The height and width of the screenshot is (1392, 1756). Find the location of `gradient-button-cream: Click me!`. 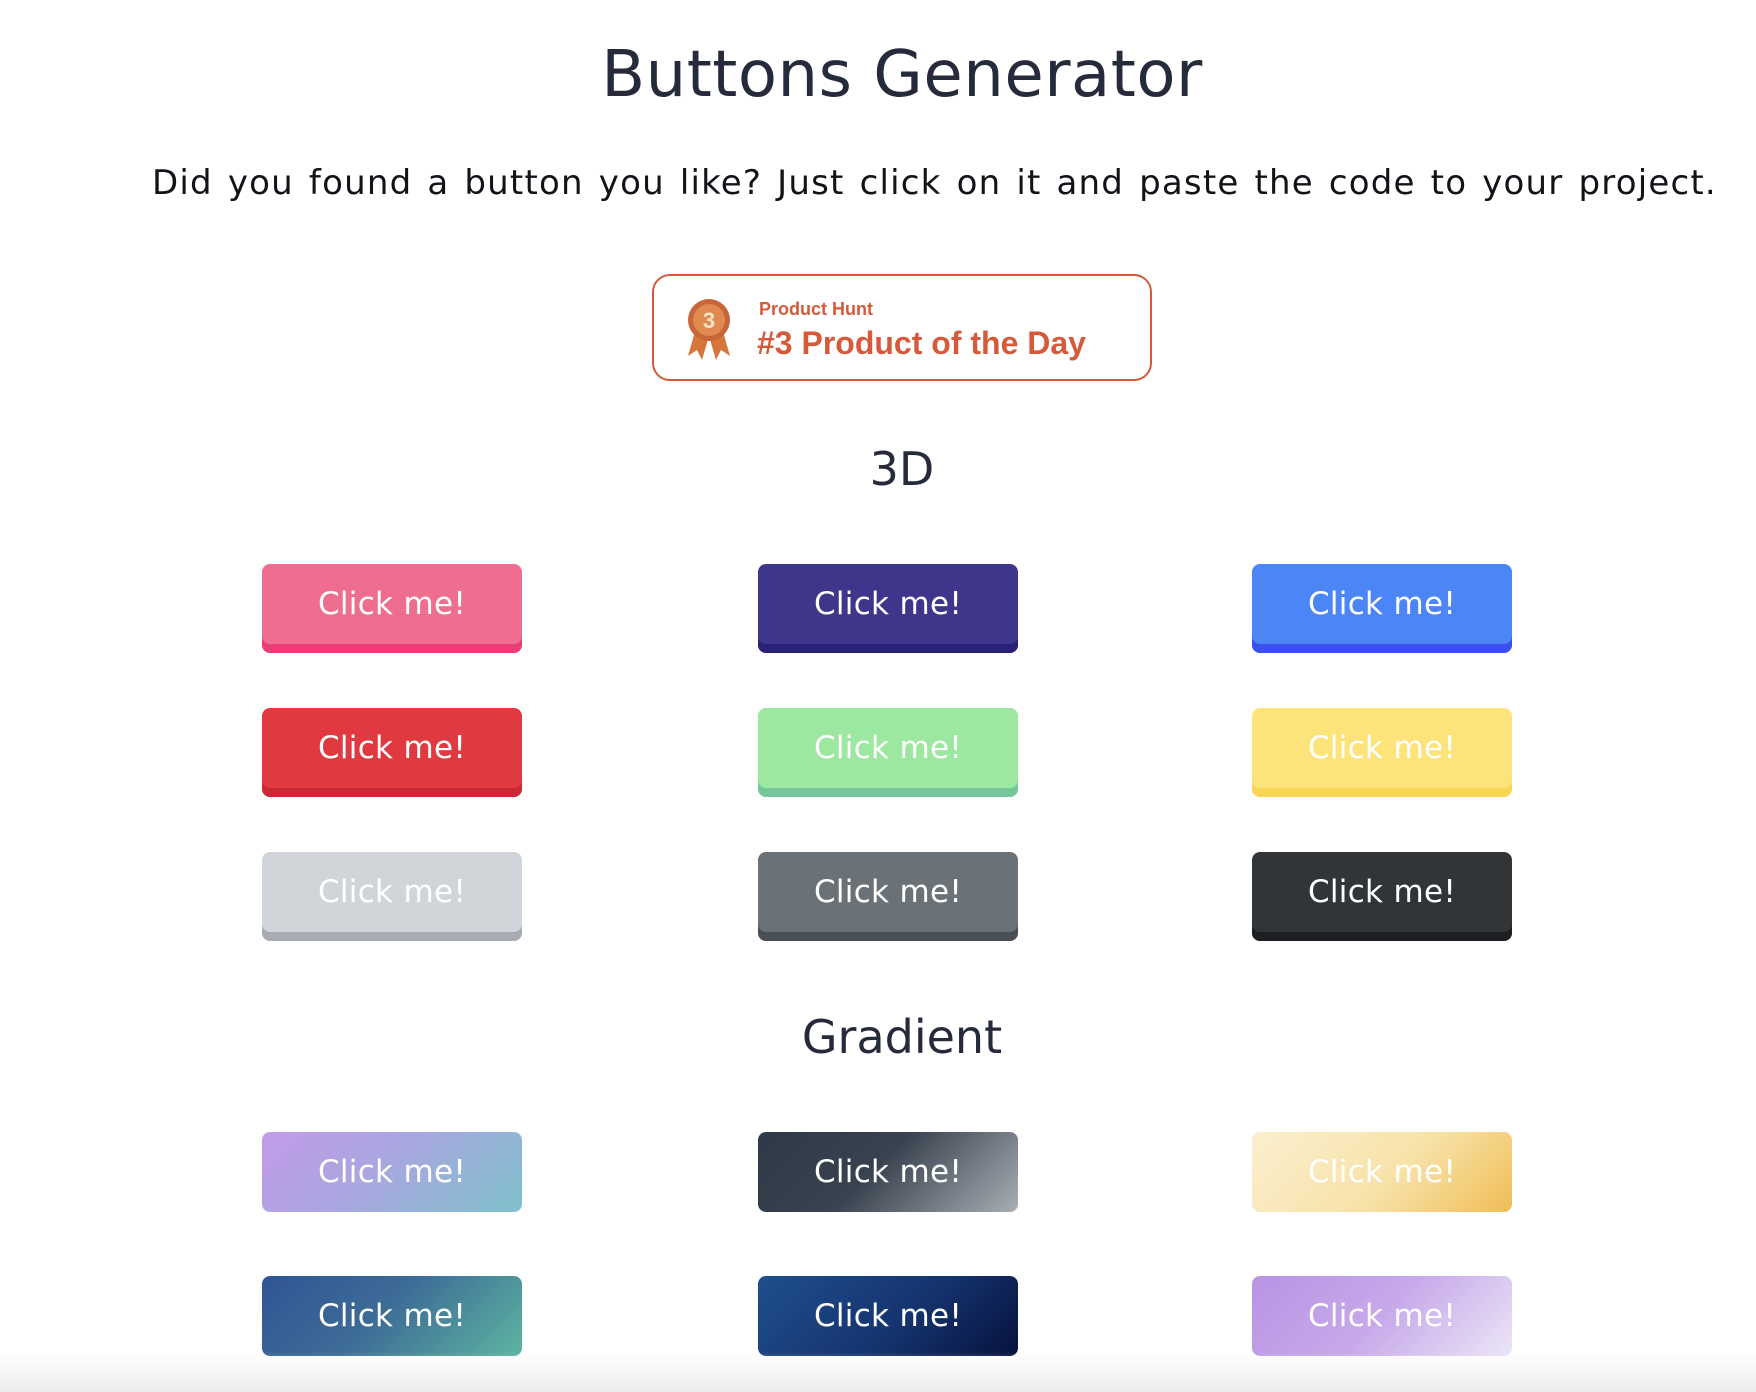

gradient-button-cream: Click me! is located at coordinates (1382, 1172).